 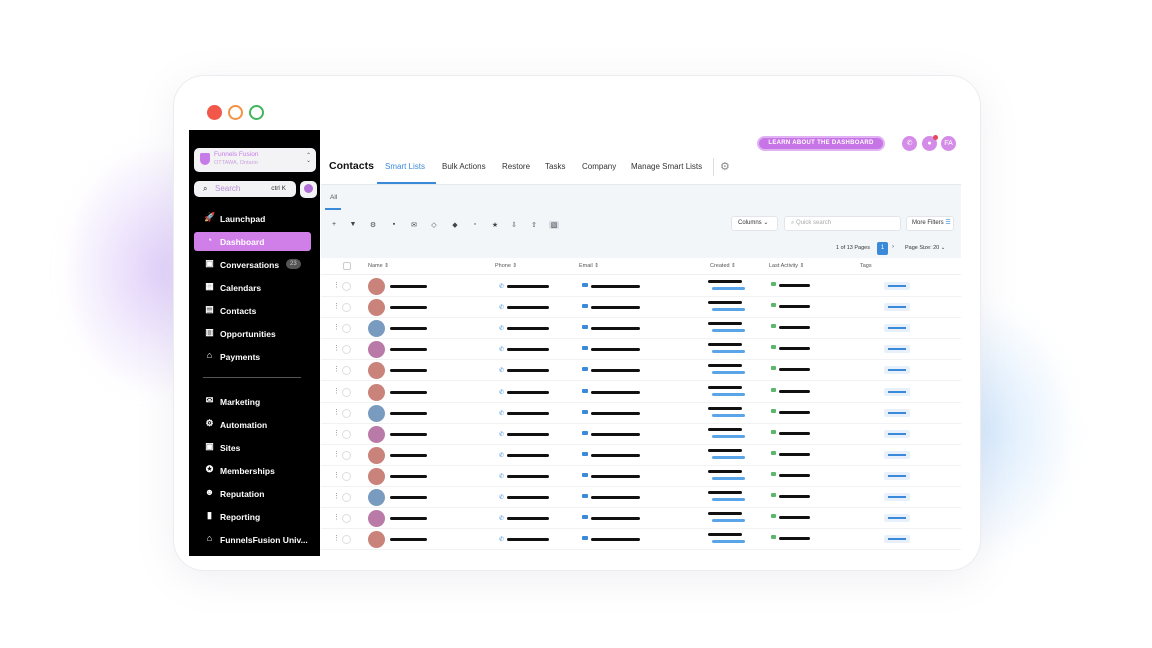 I want to click on tab-smart-lists: Smart Lists, so click(x=405, y=166).